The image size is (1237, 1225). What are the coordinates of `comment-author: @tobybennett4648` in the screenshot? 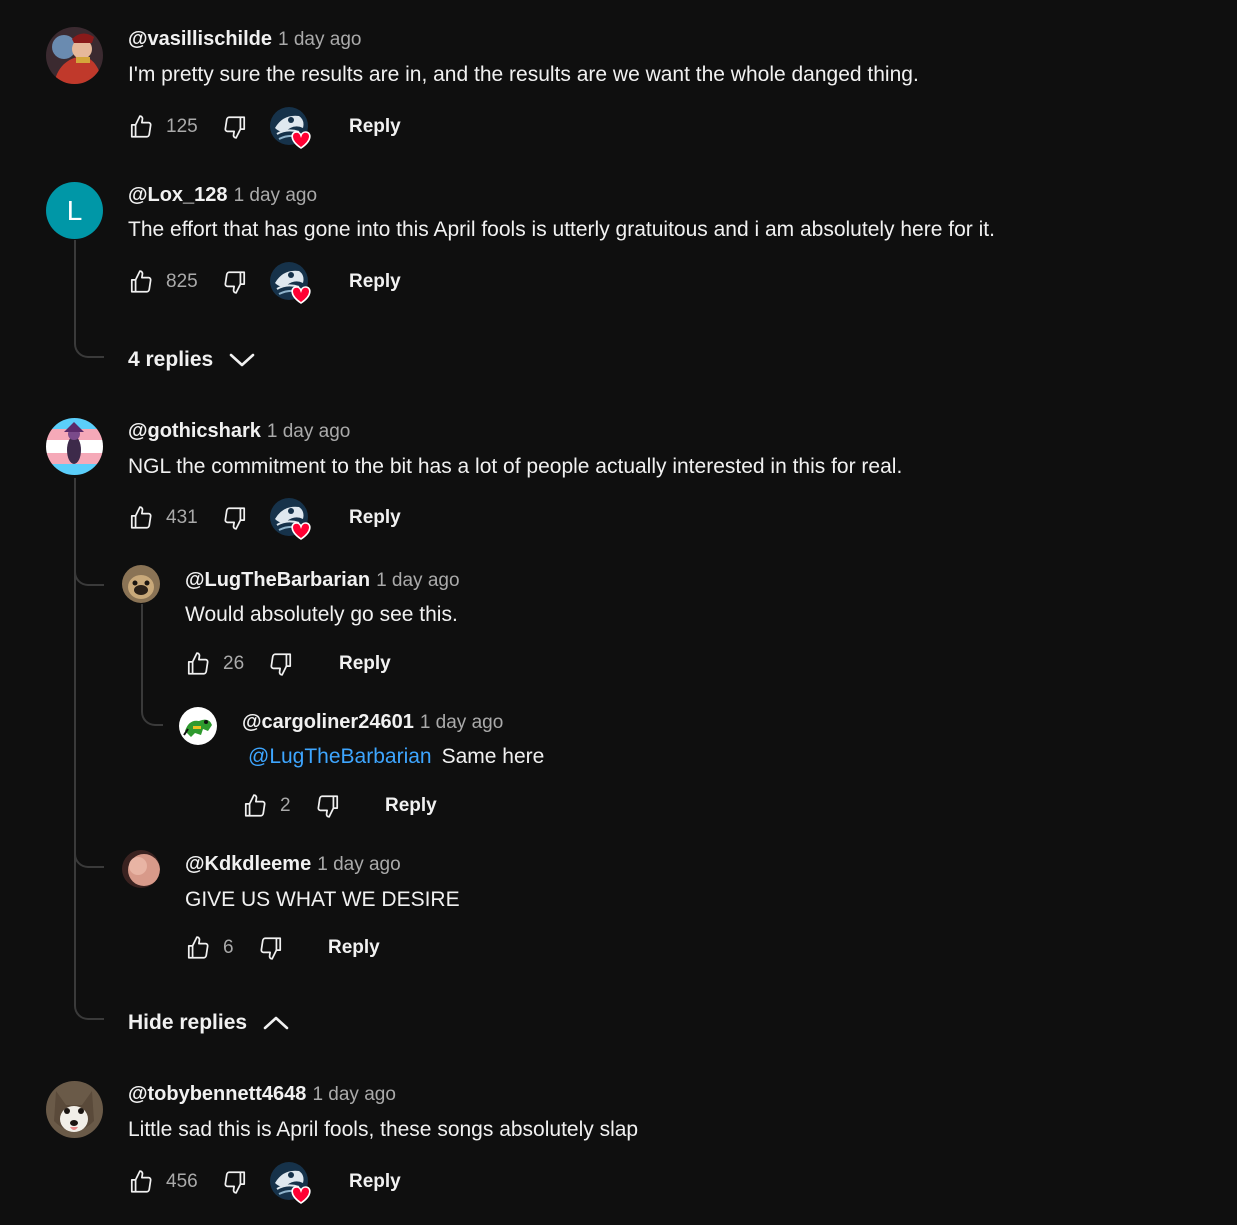 It's located at (217, 1094).